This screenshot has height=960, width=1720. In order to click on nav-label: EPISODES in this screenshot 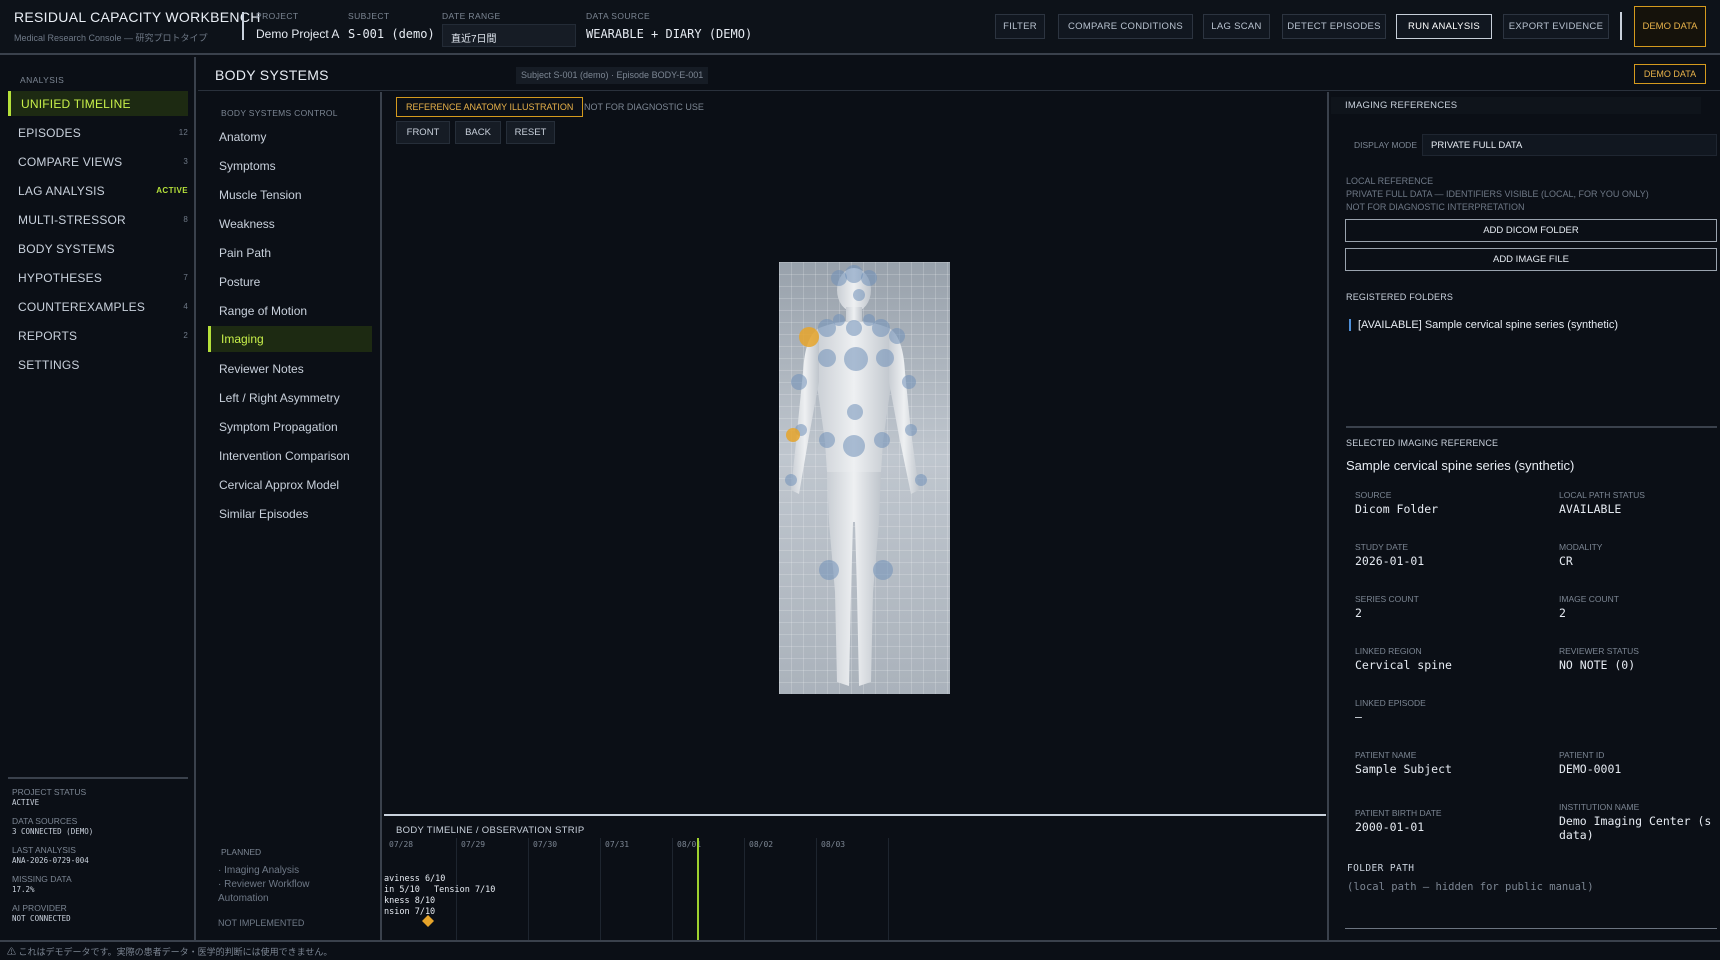, I will do `click(49, 132)`.